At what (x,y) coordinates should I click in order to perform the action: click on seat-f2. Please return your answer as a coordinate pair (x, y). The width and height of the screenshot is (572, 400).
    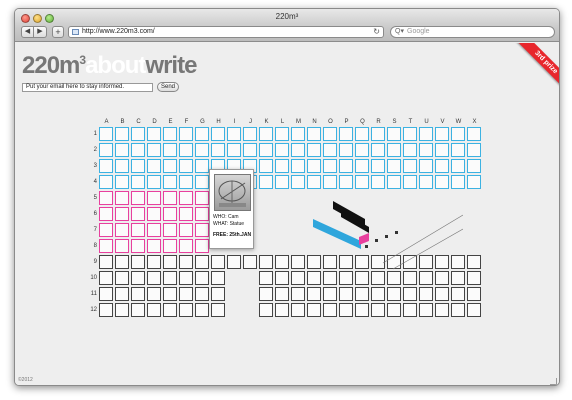
    Looking at the image, I should click on (186, 150).